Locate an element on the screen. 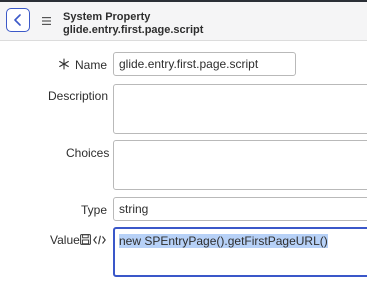 The height and width of the screenshot is (283, 367). description-textarea is located at coordinates (240, 109).